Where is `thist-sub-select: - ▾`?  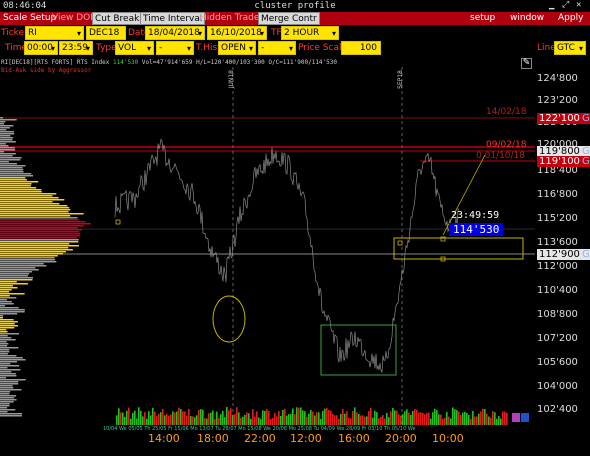 thist-sub-select: - ▾ is located at coordinates (277, 48).